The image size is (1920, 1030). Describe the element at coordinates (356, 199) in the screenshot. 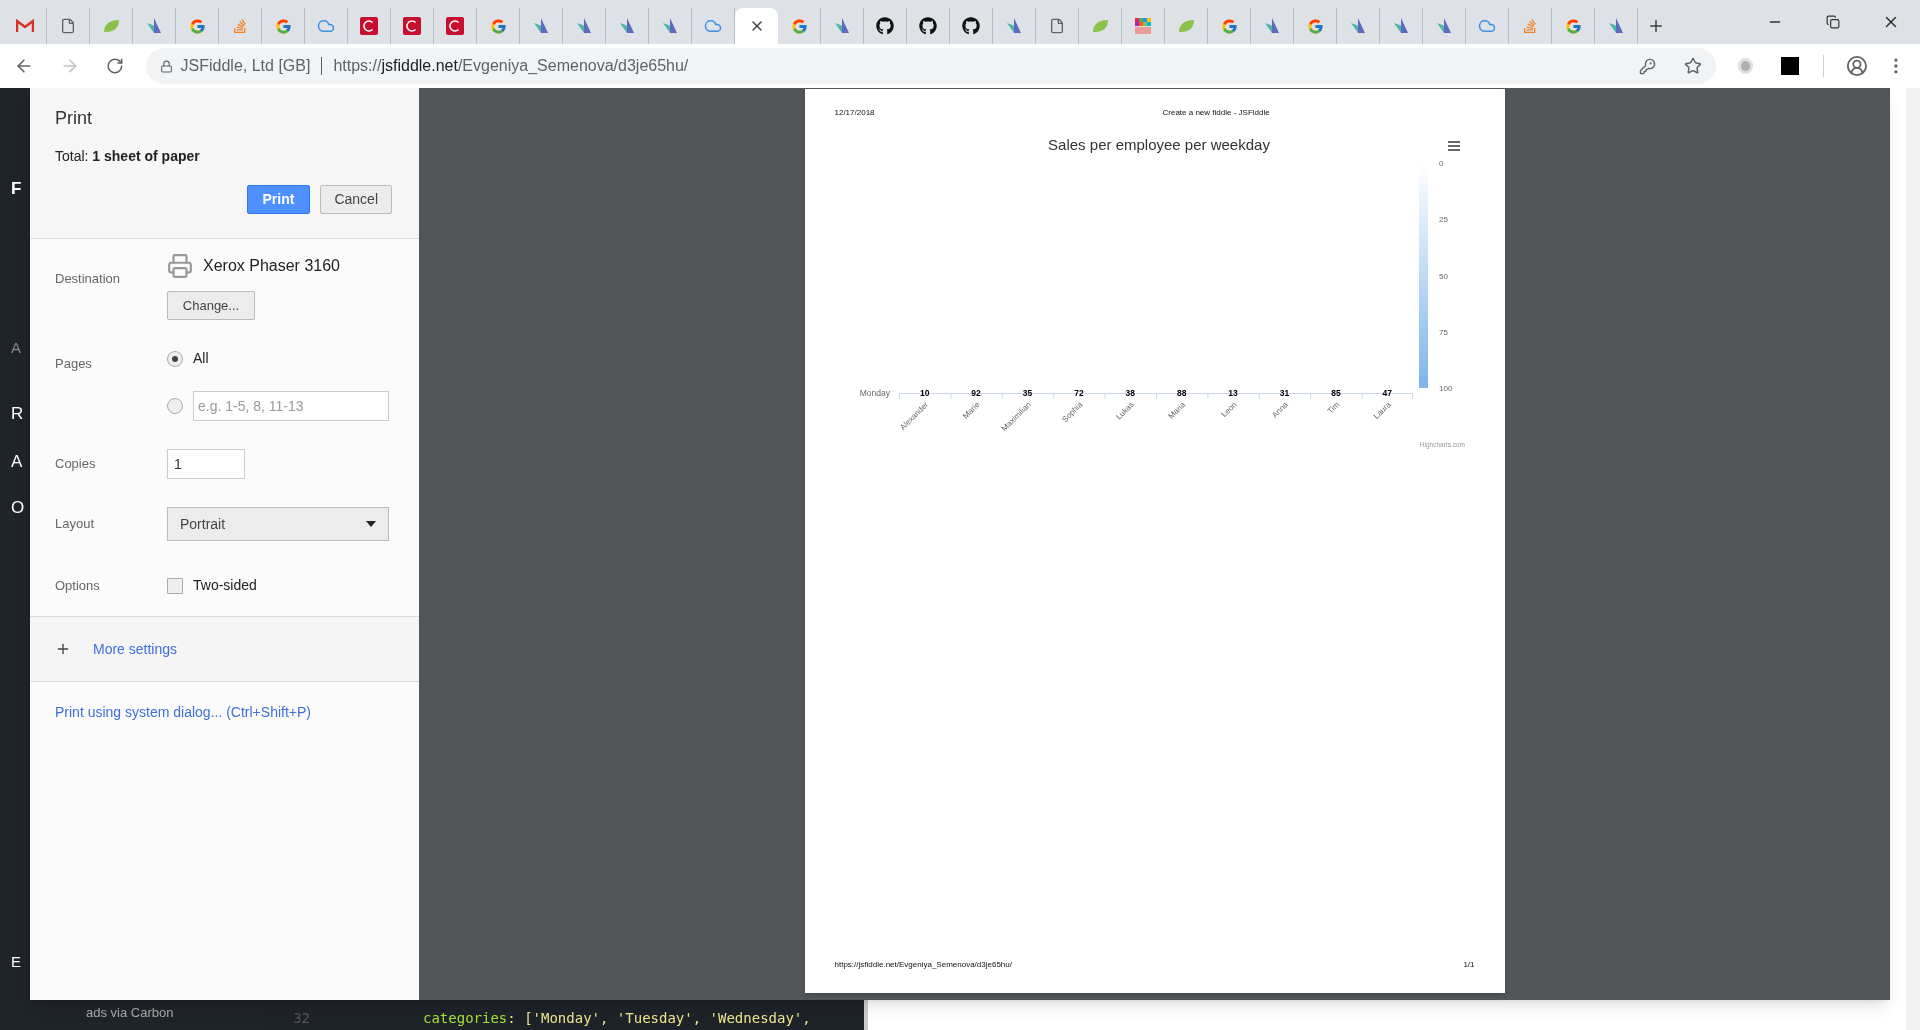

I see `cancel-button: Cancel` at that location.